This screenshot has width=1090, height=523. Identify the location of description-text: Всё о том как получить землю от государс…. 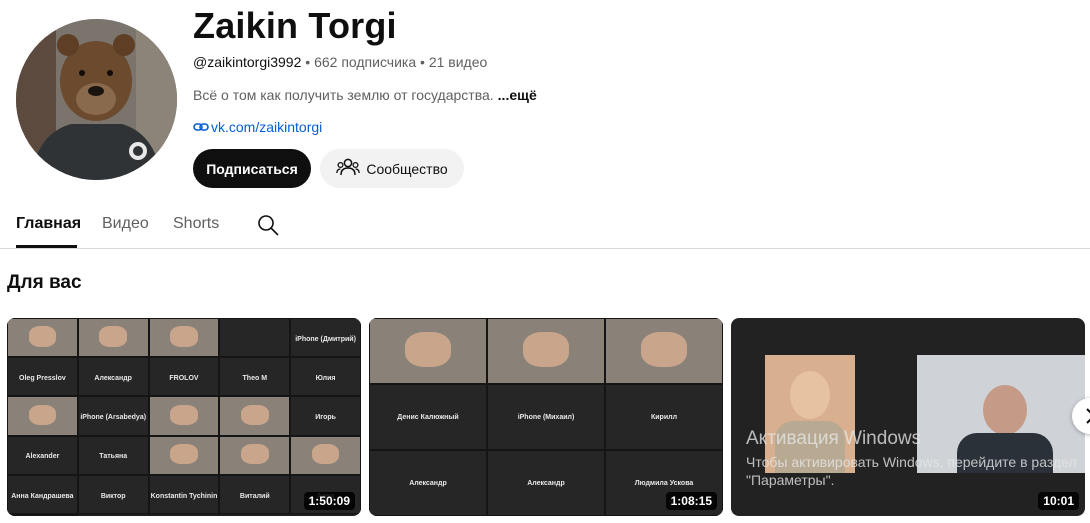
(343, 95).